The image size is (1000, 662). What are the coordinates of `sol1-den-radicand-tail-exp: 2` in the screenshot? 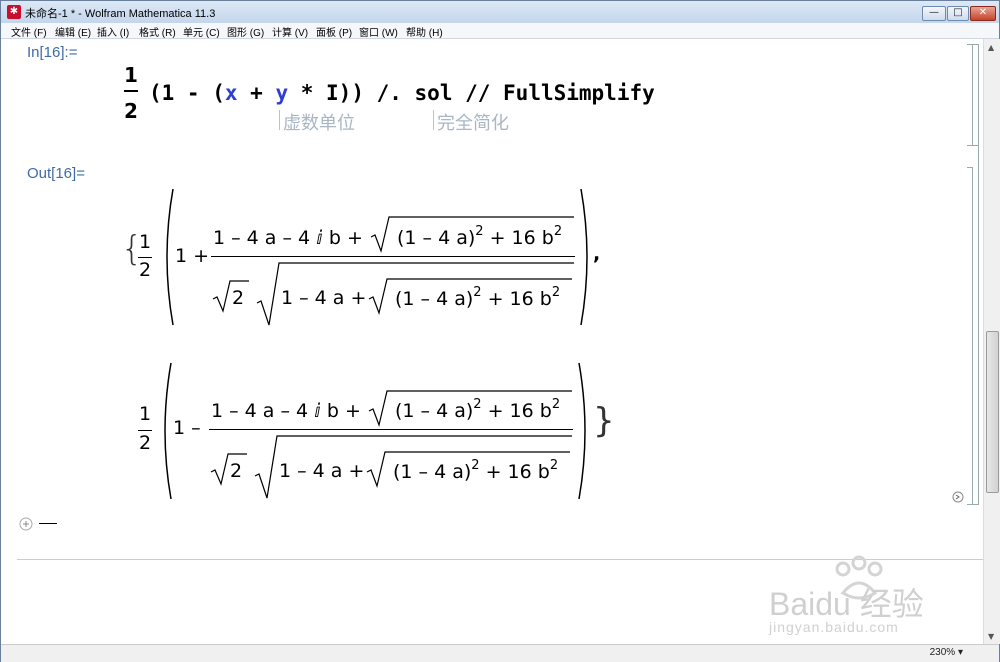 It's located at (556, 292).